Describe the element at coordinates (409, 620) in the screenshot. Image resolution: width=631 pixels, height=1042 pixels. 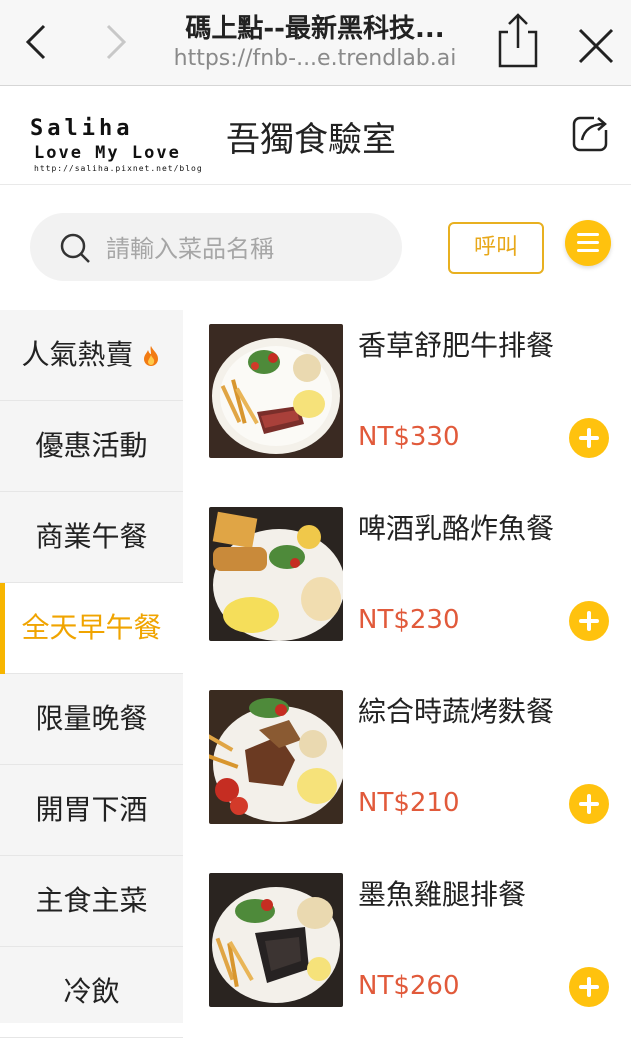
I see `product-price: NT$230` at that location.